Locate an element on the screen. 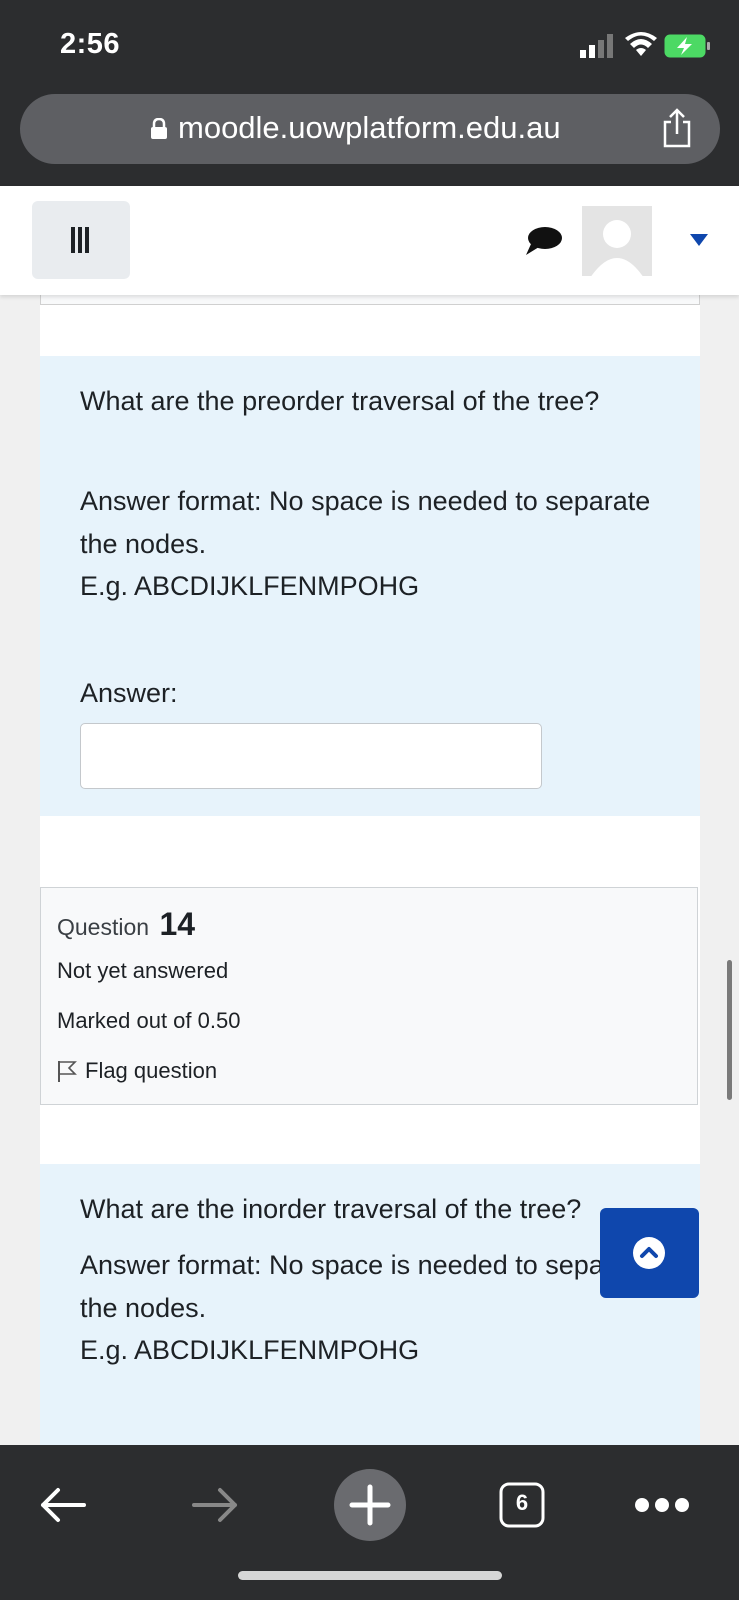 The width and height of the screenshot is (739, 1600). question-label: Question is located at coordinates (103, 927).